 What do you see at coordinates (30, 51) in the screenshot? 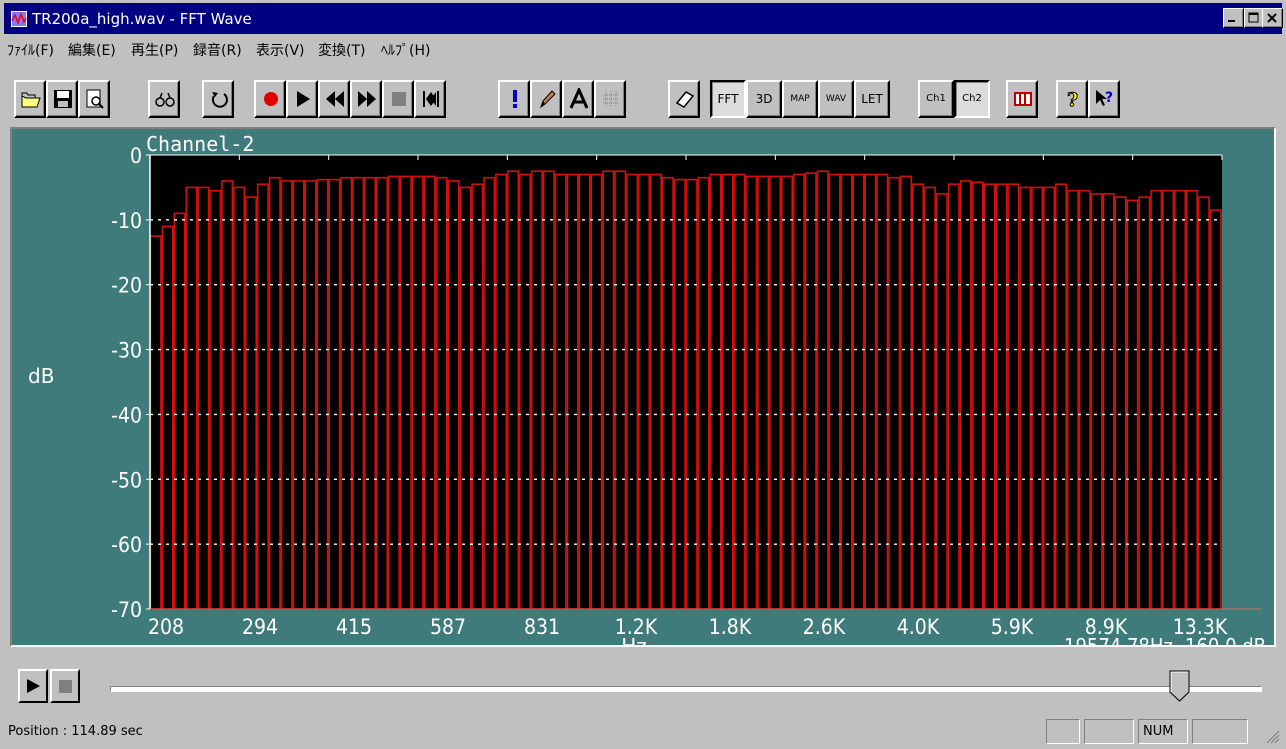
I see `menu-file: ﾌｧｲﾙ(F)` at bounding box center [30, 51].